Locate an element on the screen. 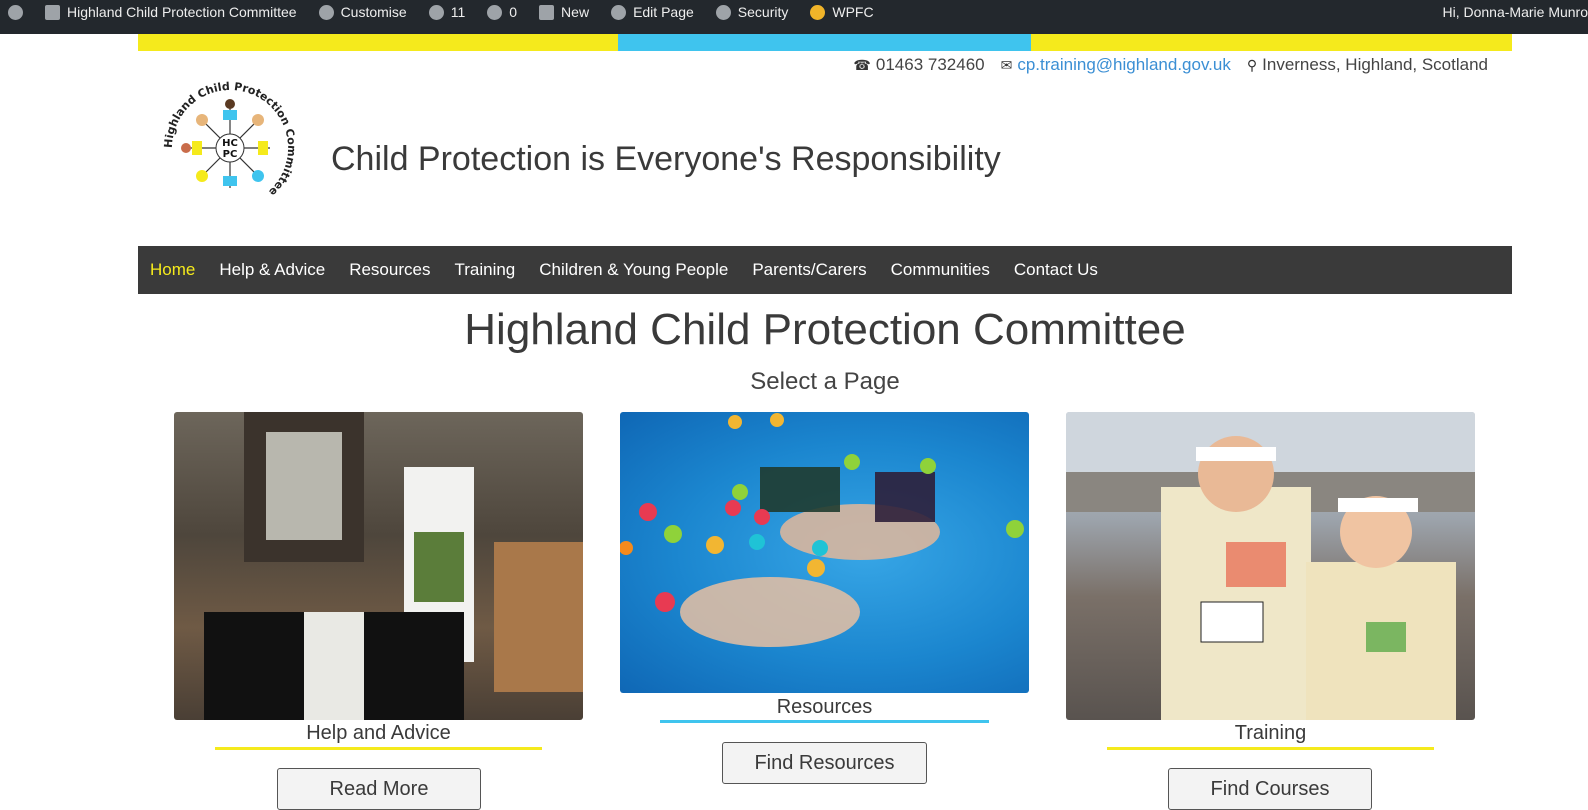 Image resolution: width=1588 pixels, height=810 pixels. email-link: cp.training@highland.gov.uk is located at coordinates (1124, 65).